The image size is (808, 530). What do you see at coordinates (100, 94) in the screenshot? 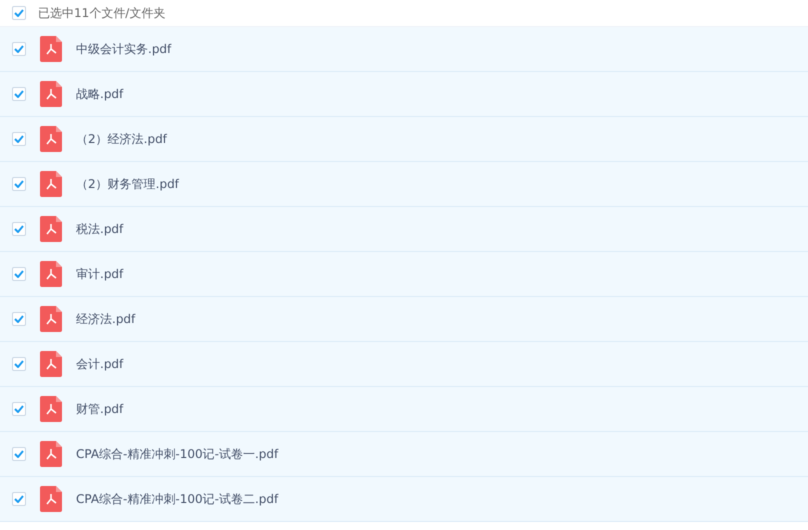
I see `file-name: 战略.pdf` at bounding box center [100, 94].